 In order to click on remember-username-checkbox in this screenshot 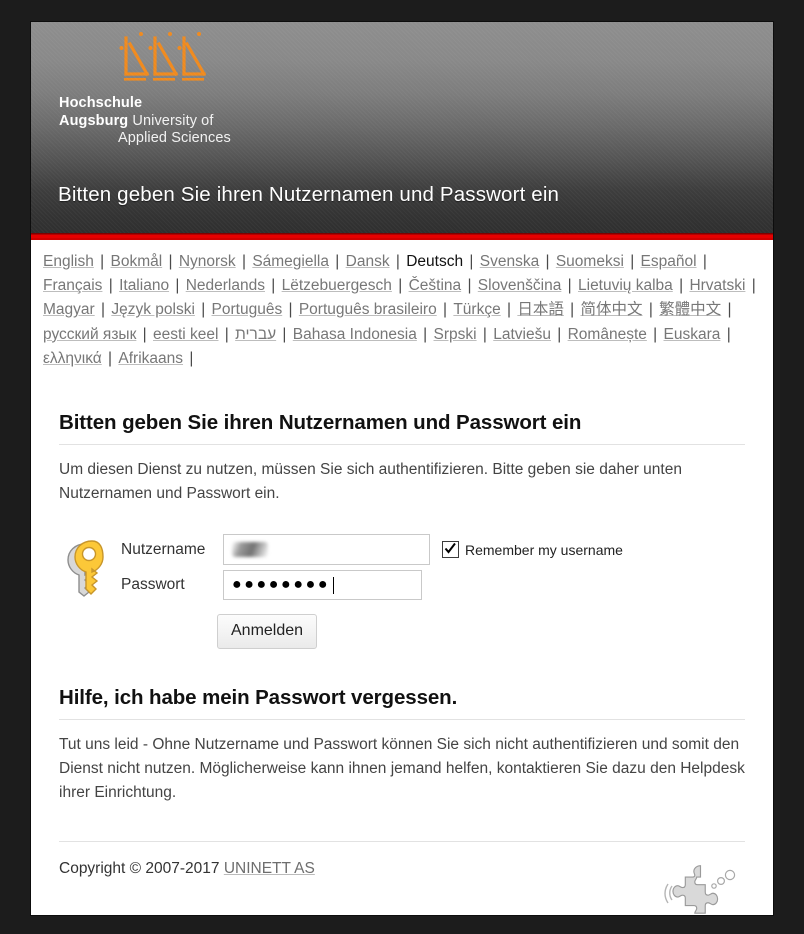, I will do `click(450, 550)`.